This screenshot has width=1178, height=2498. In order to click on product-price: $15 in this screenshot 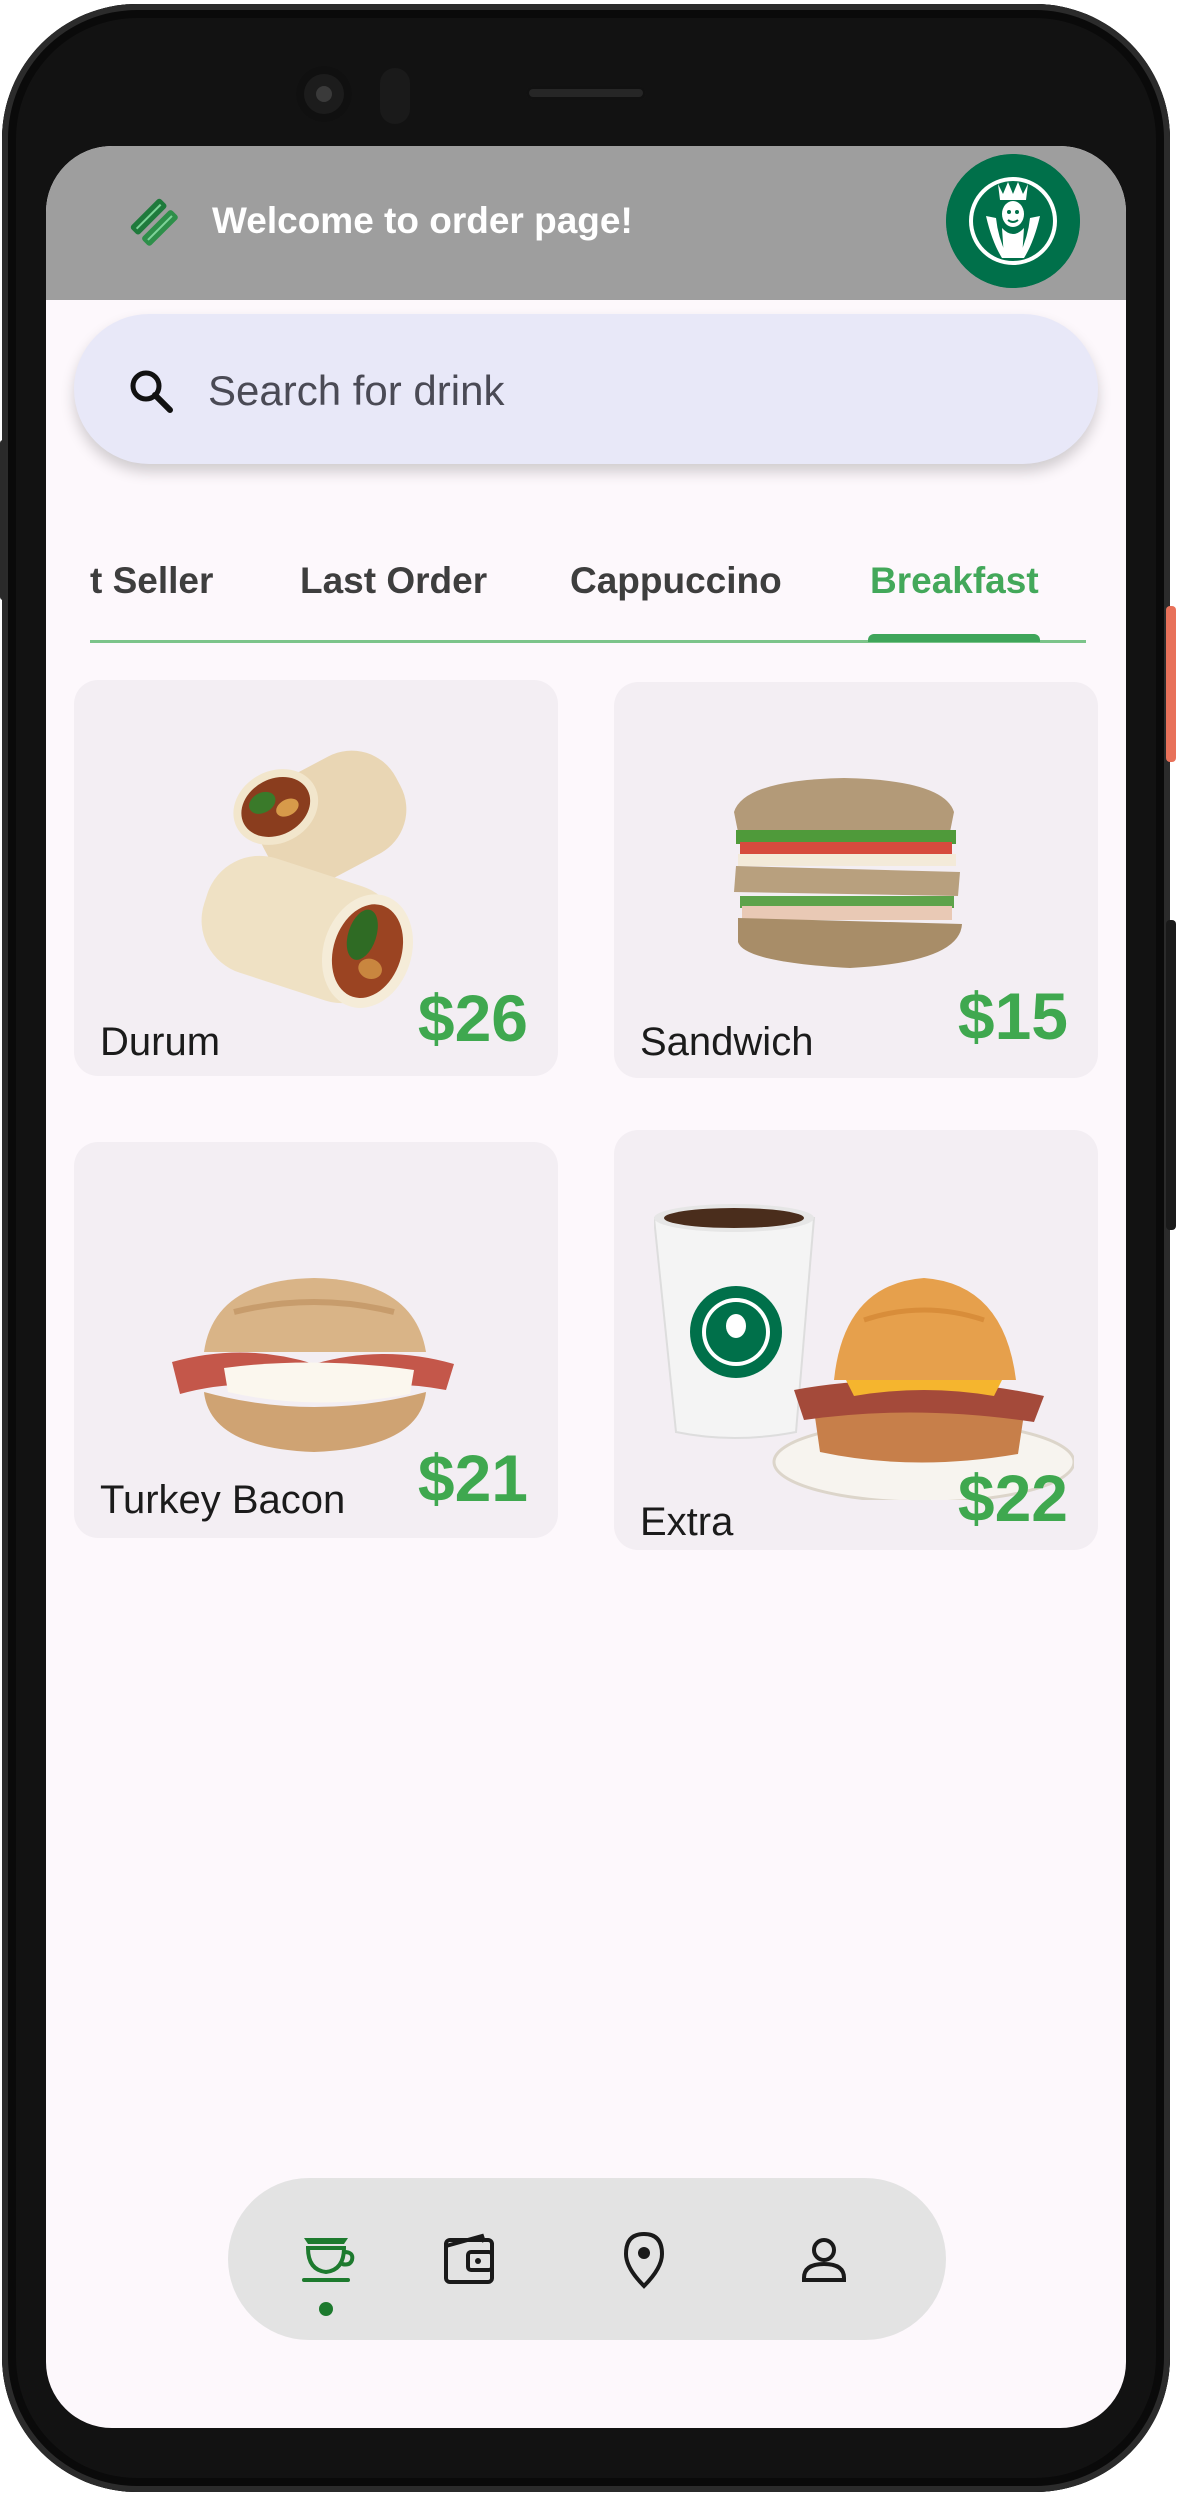, I will do `click(1012, 1016)`.